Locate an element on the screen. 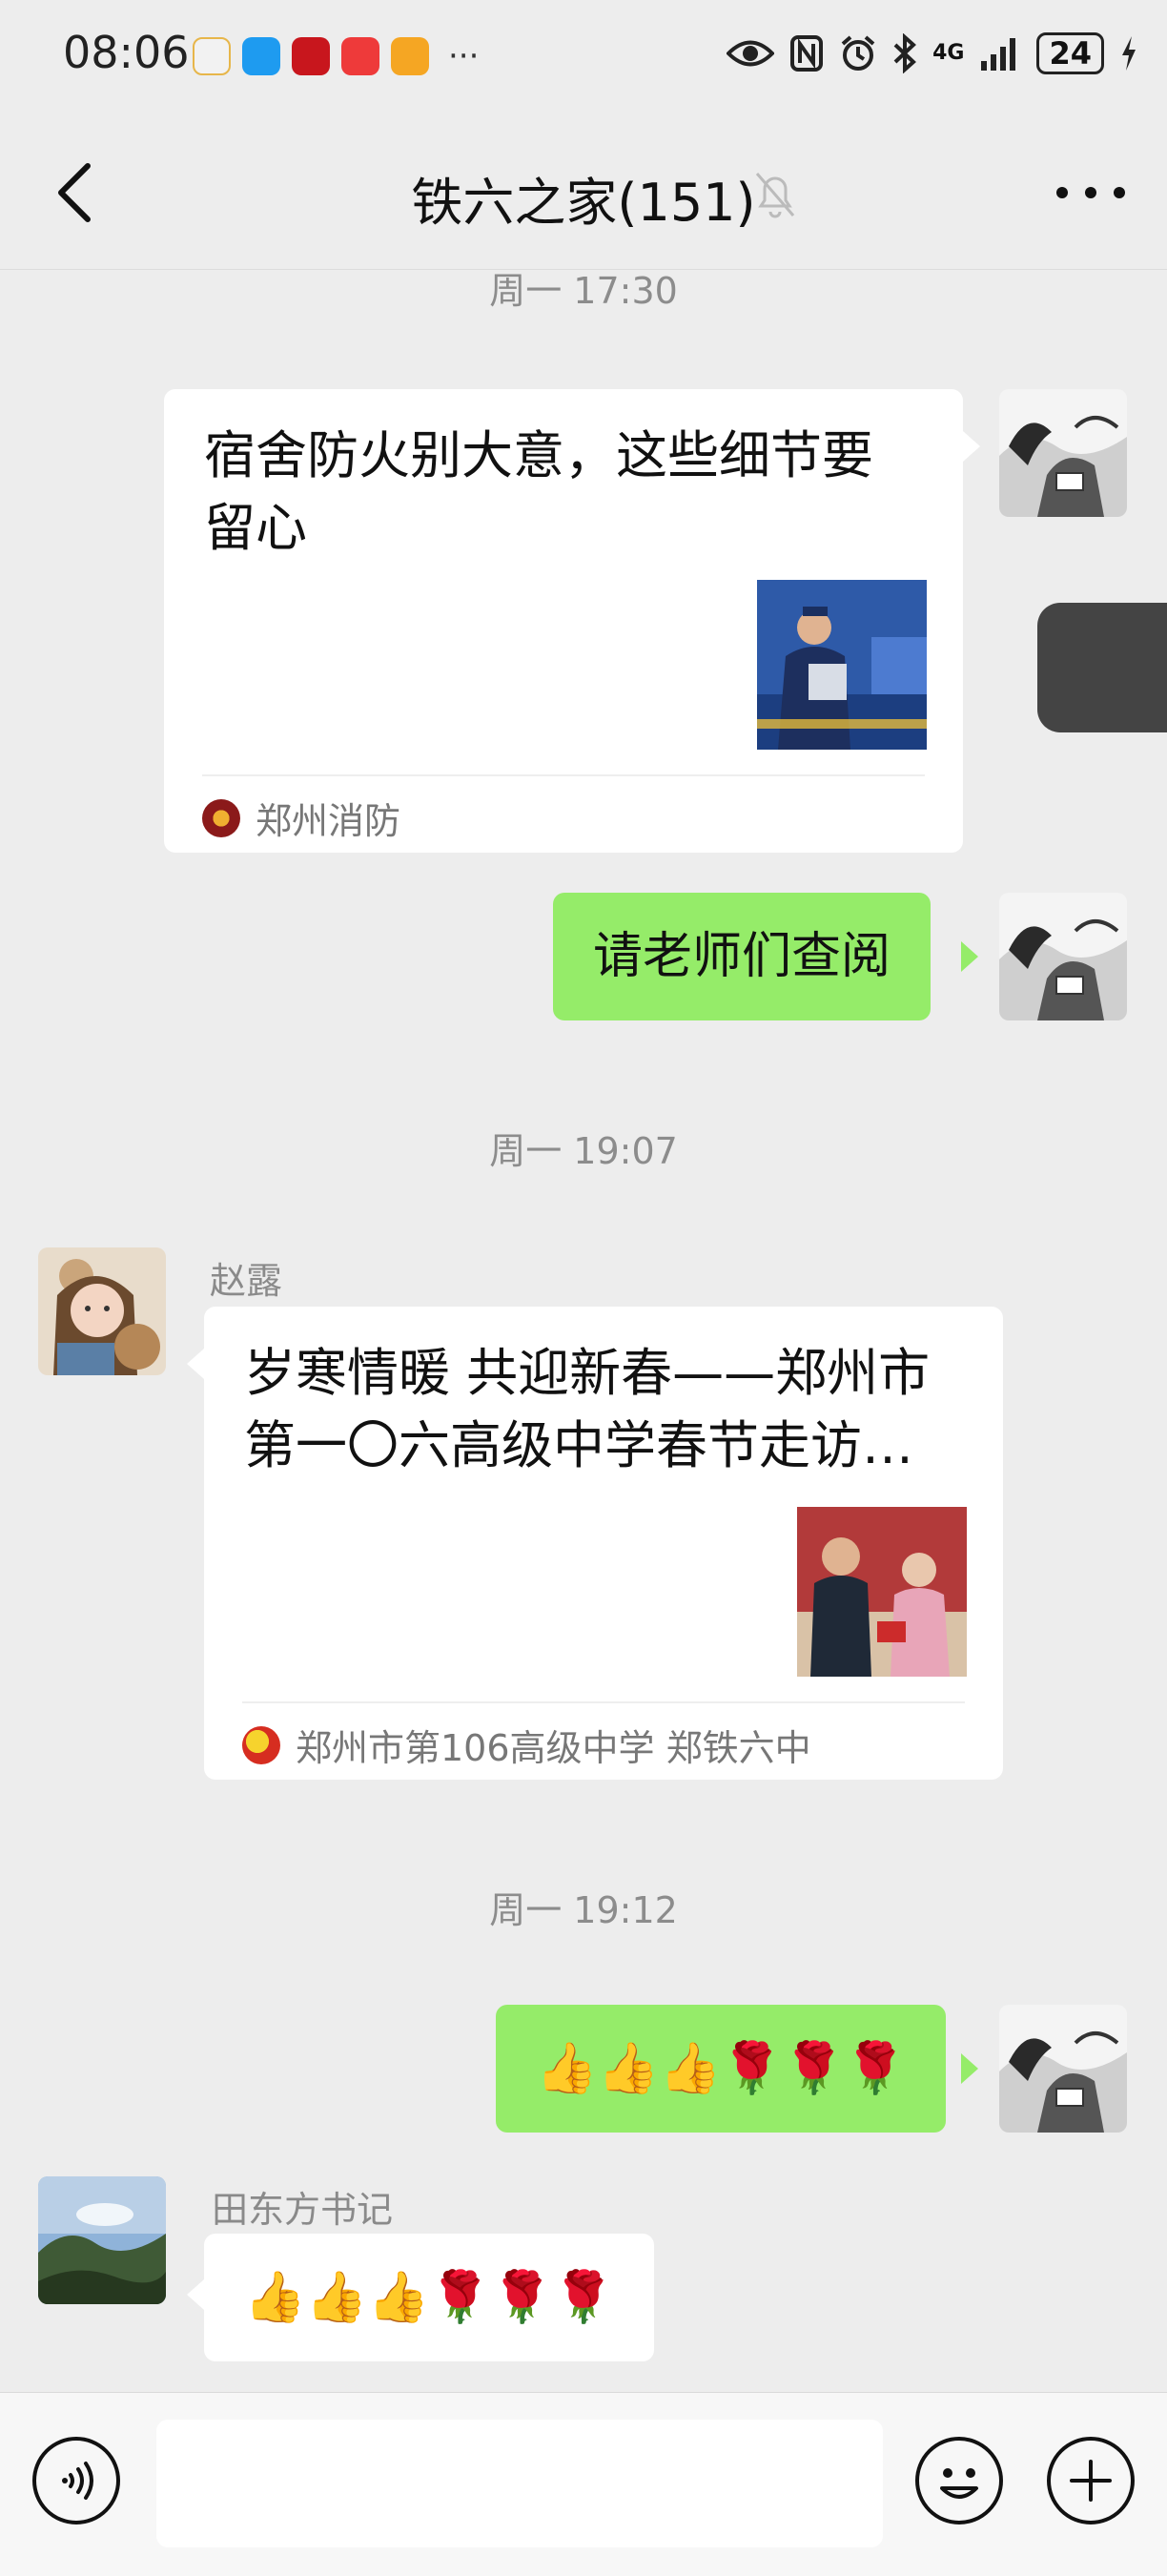 This screenshot has height=2576, width=1167. plus-icon is located at coordinates (1091, 2480).